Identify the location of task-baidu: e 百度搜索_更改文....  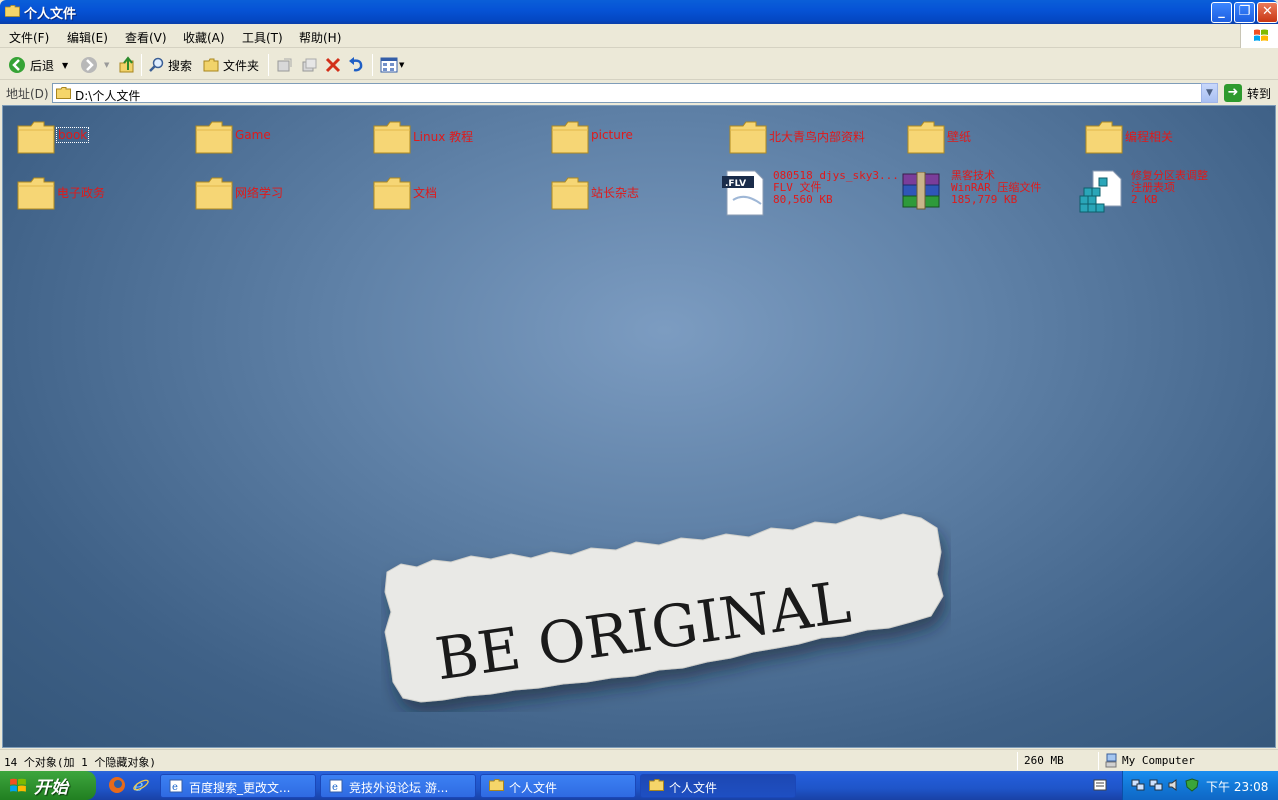
(238, 786).